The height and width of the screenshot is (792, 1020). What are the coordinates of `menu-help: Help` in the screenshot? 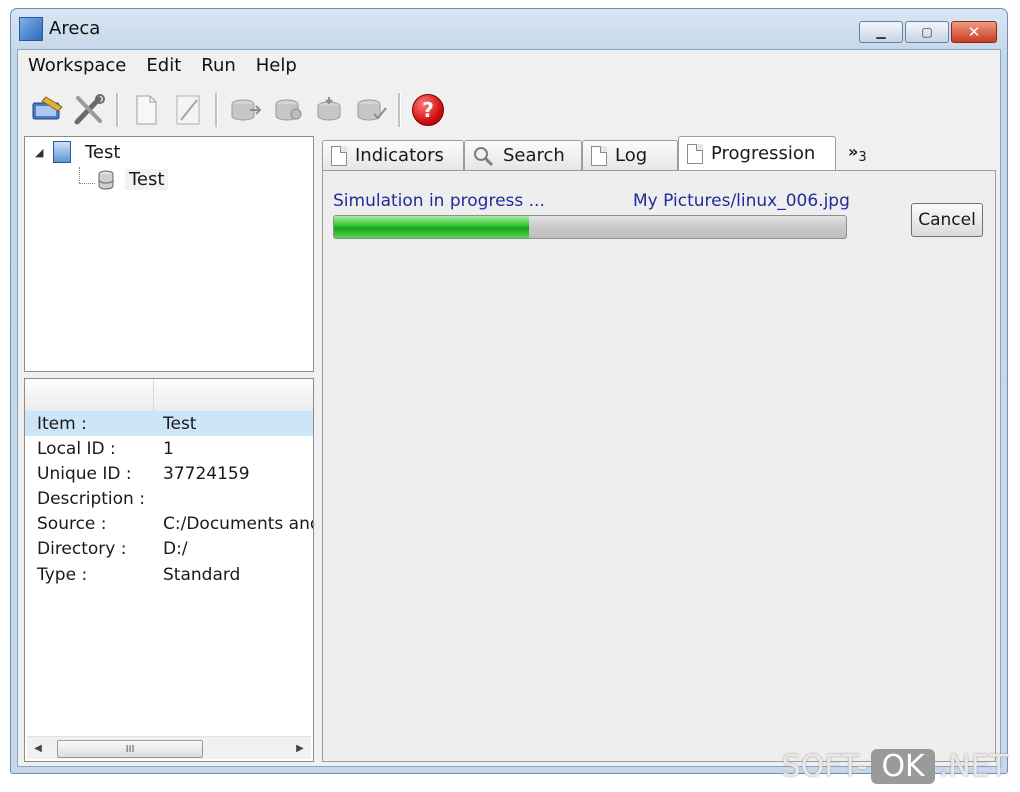 It's located at (276, 65).